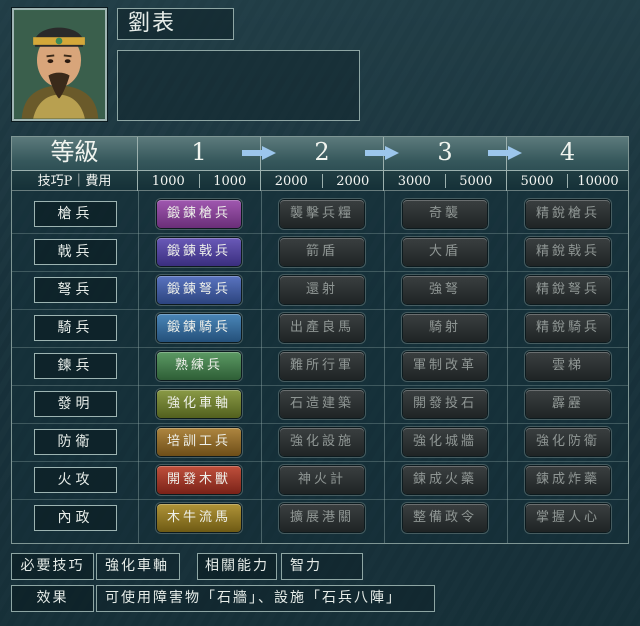  What do you see at coordinates (291, 181) in the screenshot?
I see `tier-tech-points: 2000` at bounding box center [291, 181].